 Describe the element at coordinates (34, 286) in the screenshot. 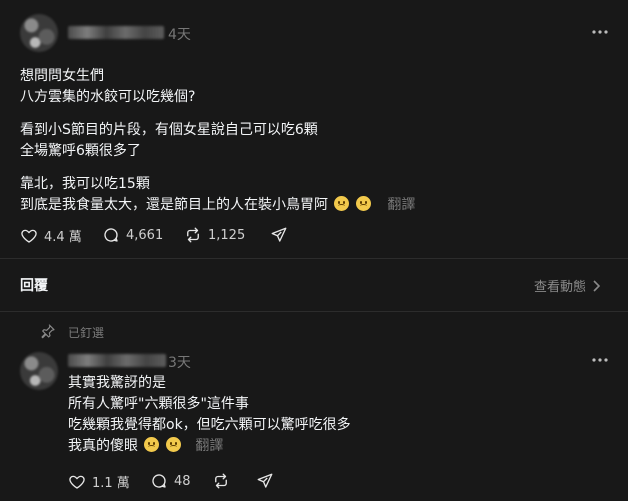

I see `replies-title: 回覆` at that location.